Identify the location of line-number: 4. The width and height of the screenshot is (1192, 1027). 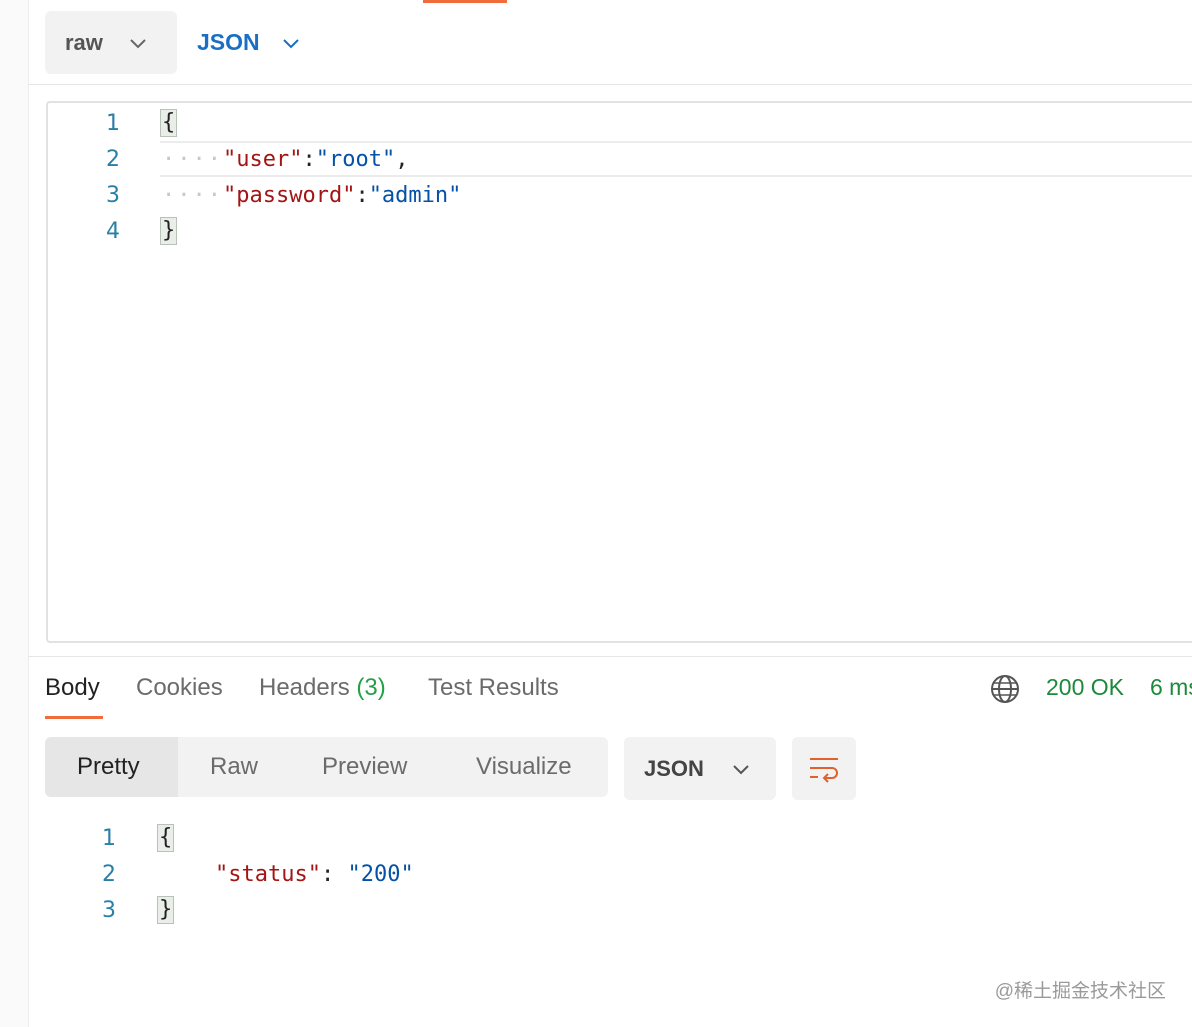
(113, 231).